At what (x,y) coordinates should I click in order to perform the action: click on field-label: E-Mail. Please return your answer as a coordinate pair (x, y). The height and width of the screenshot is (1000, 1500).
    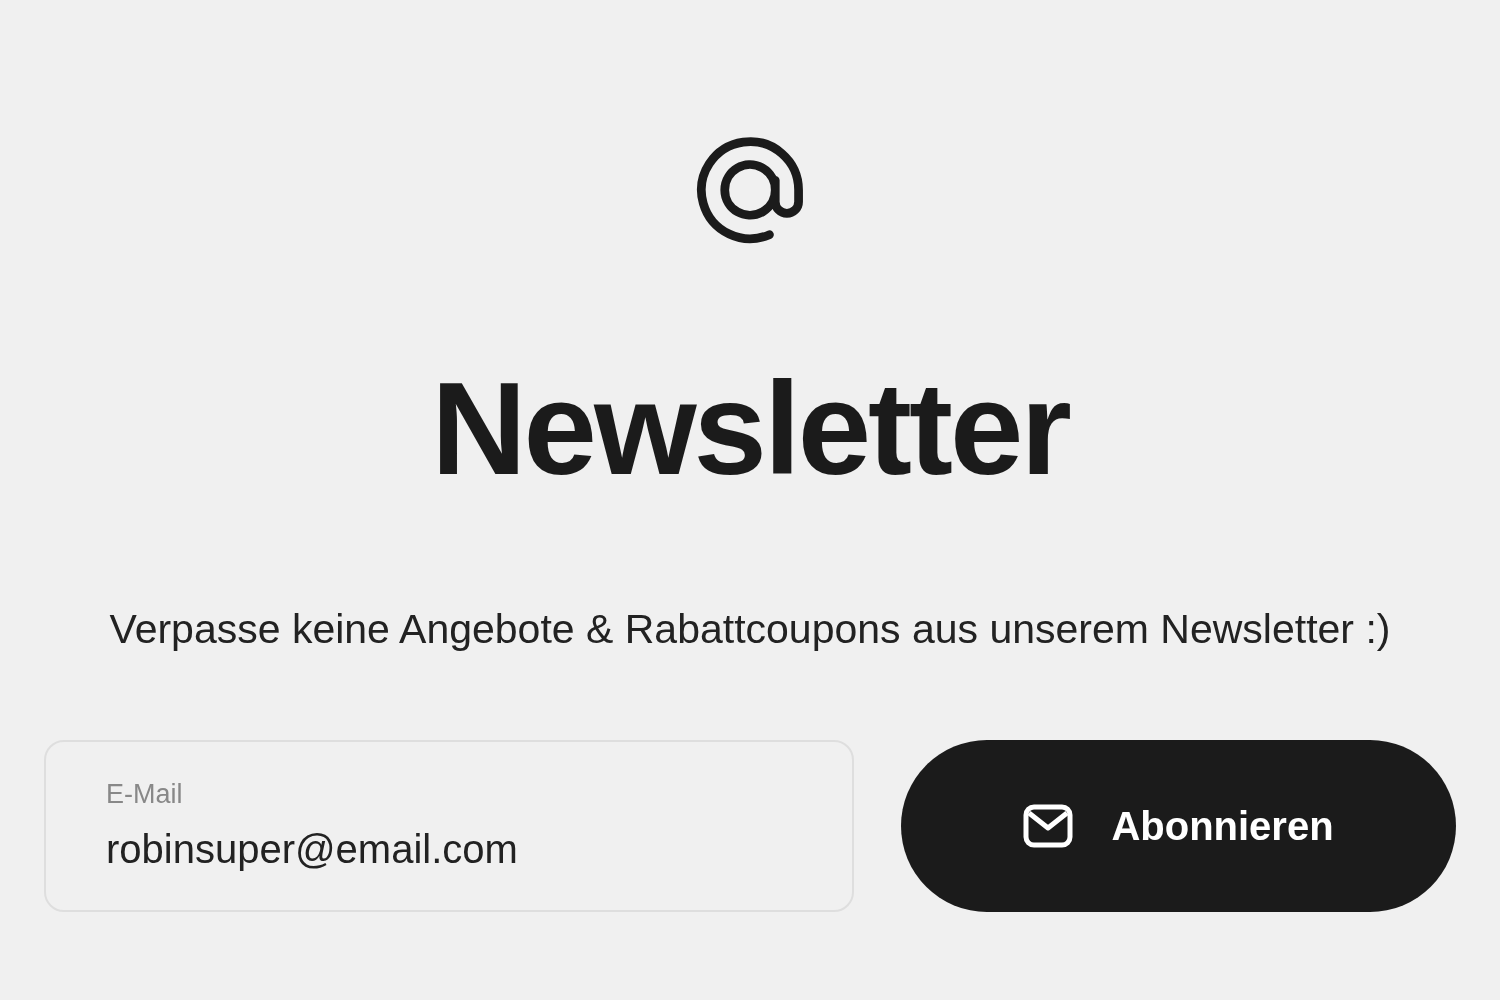
    Looking at the image, I should click on (144, 795).